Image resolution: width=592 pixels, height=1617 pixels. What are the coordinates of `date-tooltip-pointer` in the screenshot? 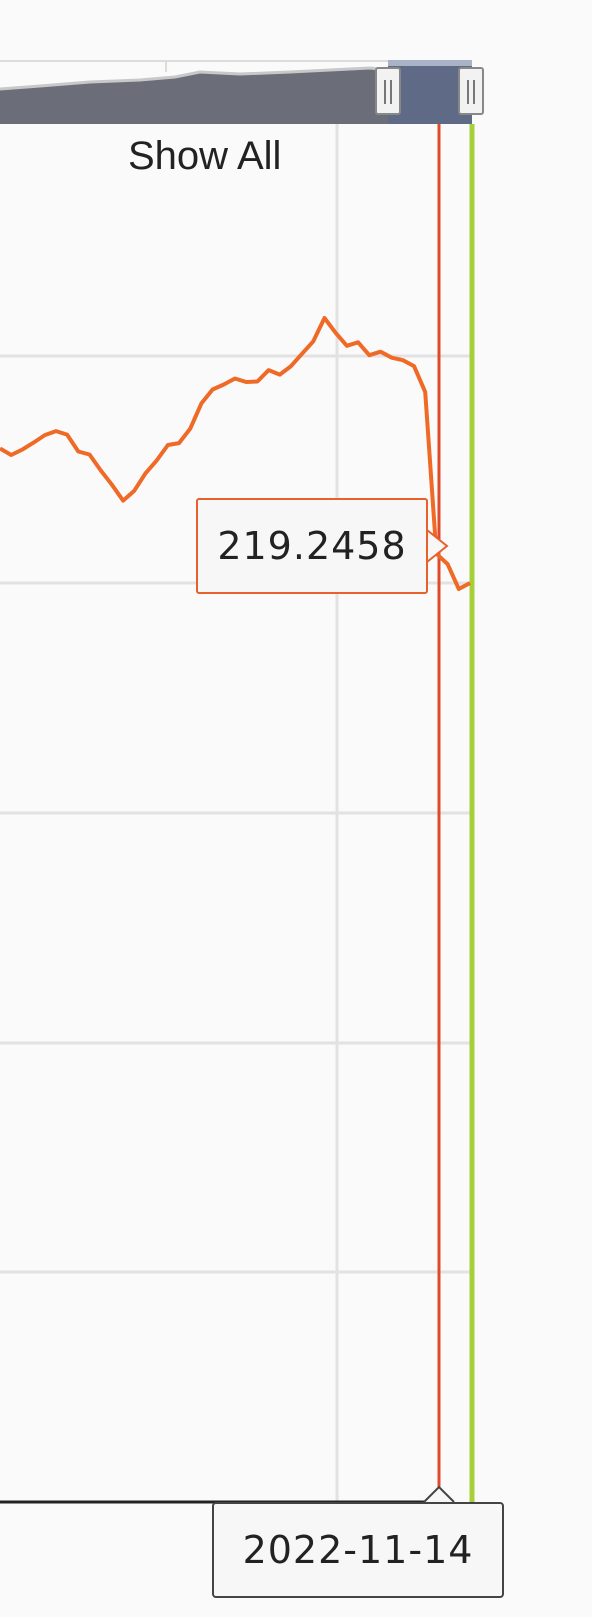 It's located at (439, 1494).